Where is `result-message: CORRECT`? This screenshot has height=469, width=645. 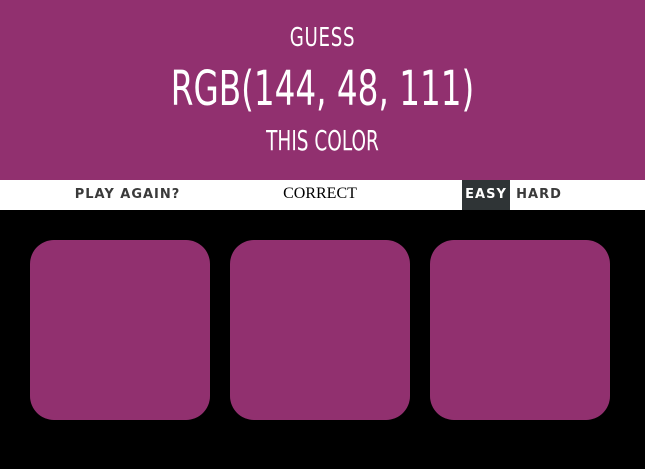
result-message: CORRECT is located at coordinates (320, 193).